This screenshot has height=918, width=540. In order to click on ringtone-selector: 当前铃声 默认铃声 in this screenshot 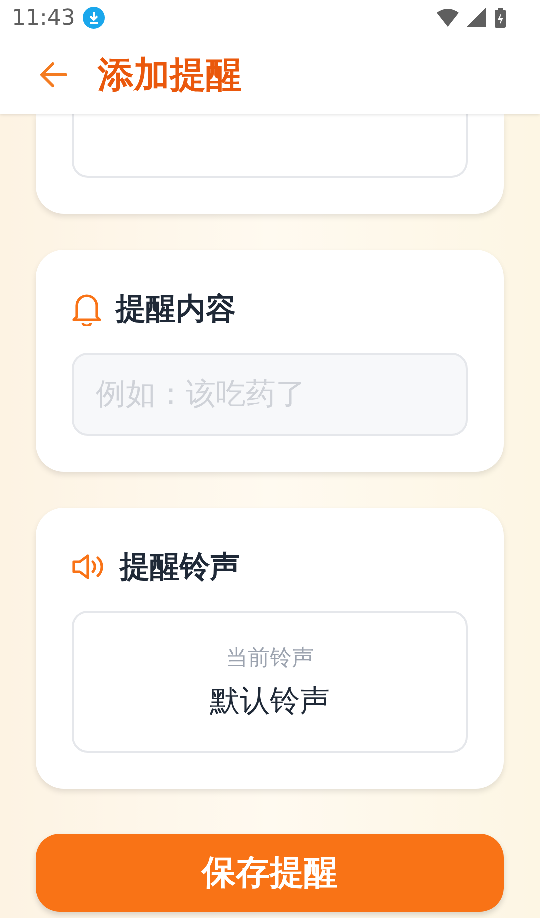, I will do `click(270, 682)`.